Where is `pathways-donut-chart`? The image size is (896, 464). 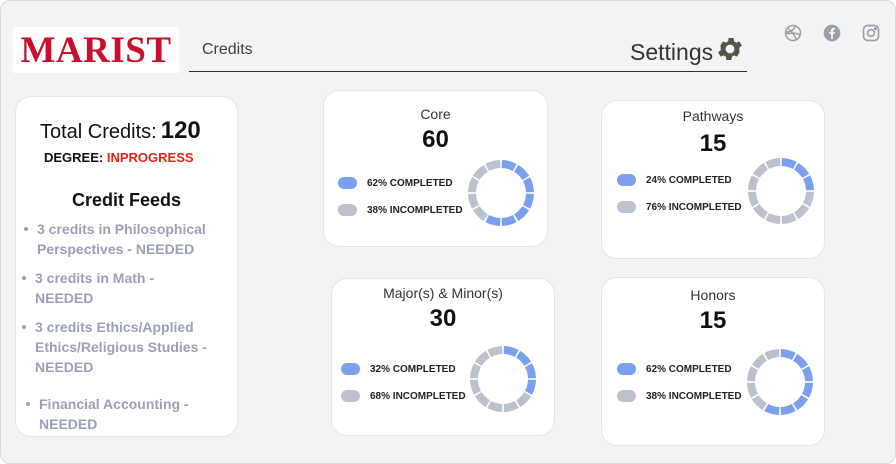
pathways-donut-chart is located at coordinates (781, 191).